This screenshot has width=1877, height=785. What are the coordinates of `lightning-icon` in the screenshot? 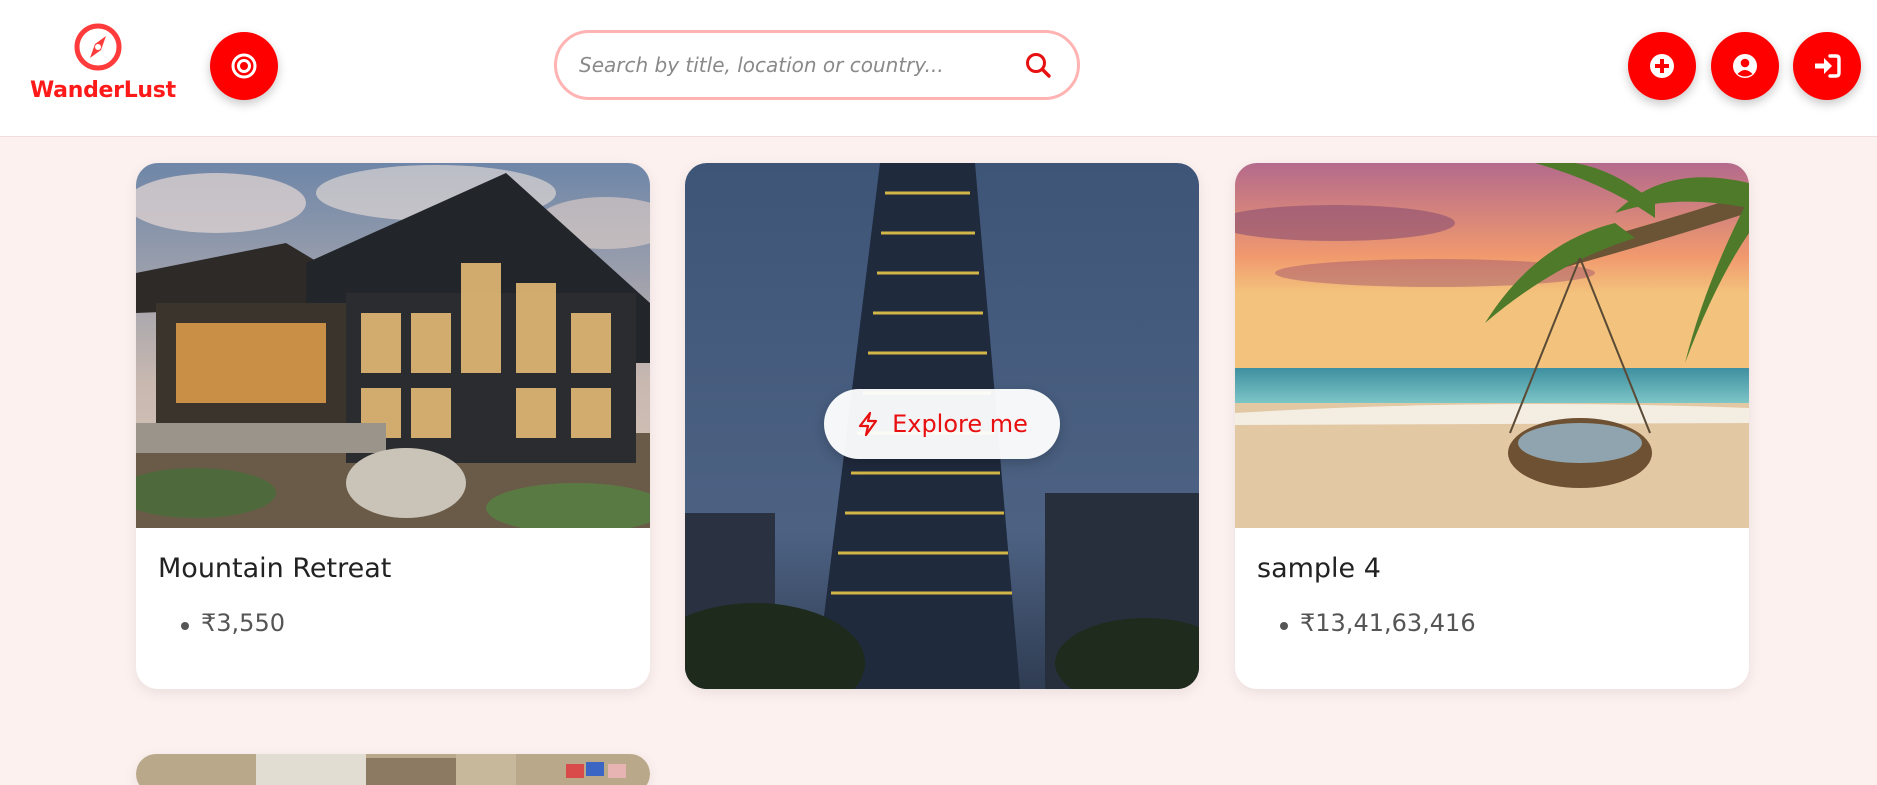 It's located at (868, 424).